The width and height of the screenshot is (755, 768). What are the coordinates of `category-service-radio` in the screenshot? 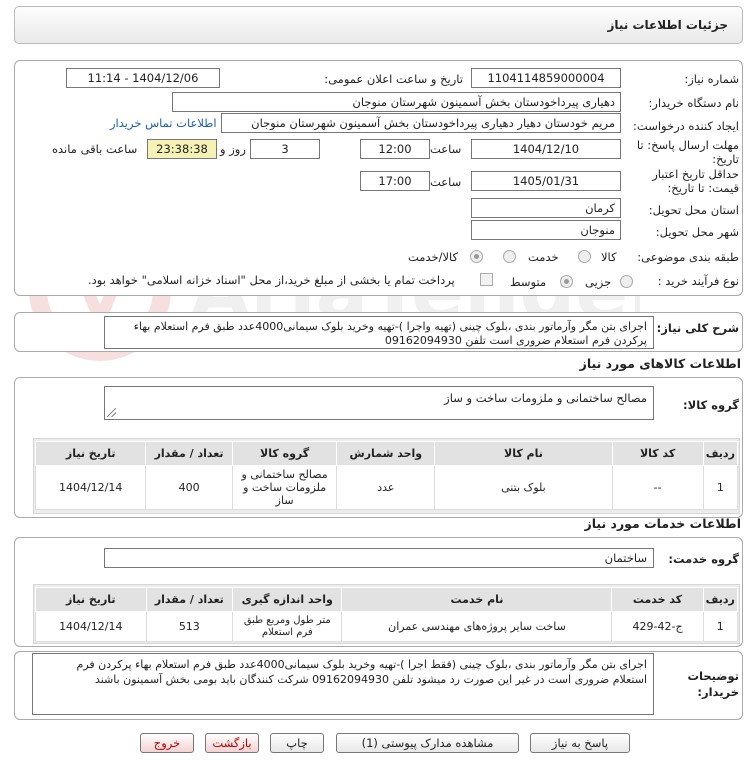 It's located at (509, 256).